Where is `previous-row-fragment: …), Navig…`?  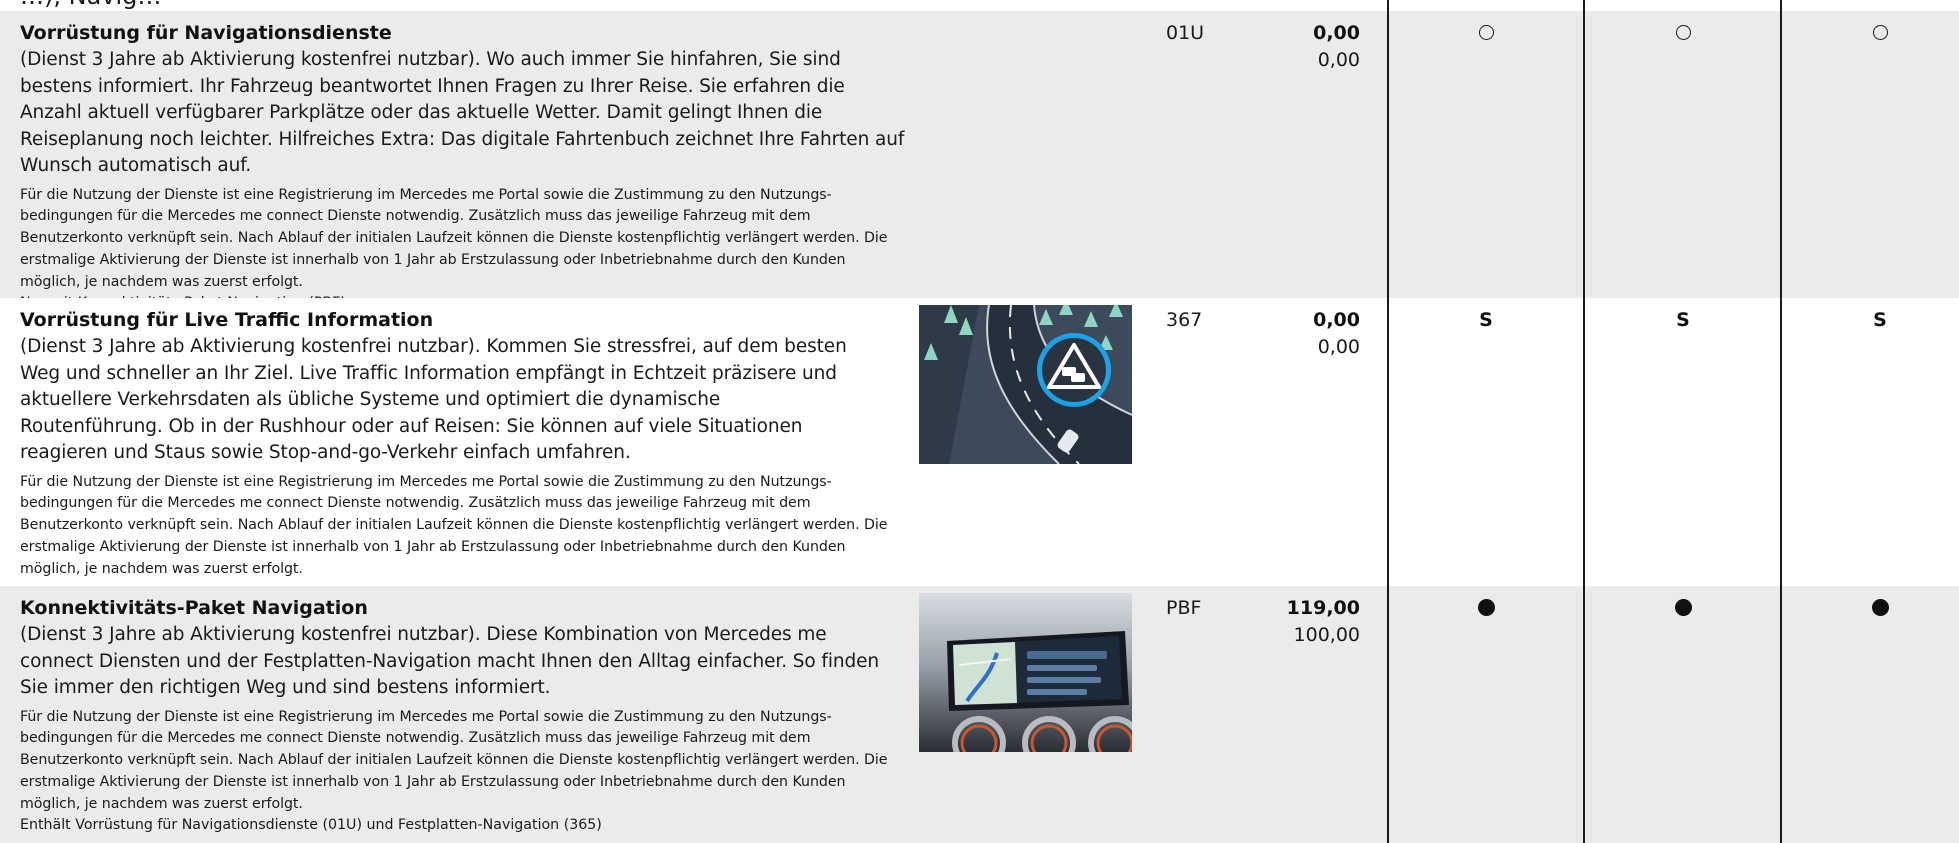
previous-row-fragment: …), Navig… is located at coordinates (90, 5).